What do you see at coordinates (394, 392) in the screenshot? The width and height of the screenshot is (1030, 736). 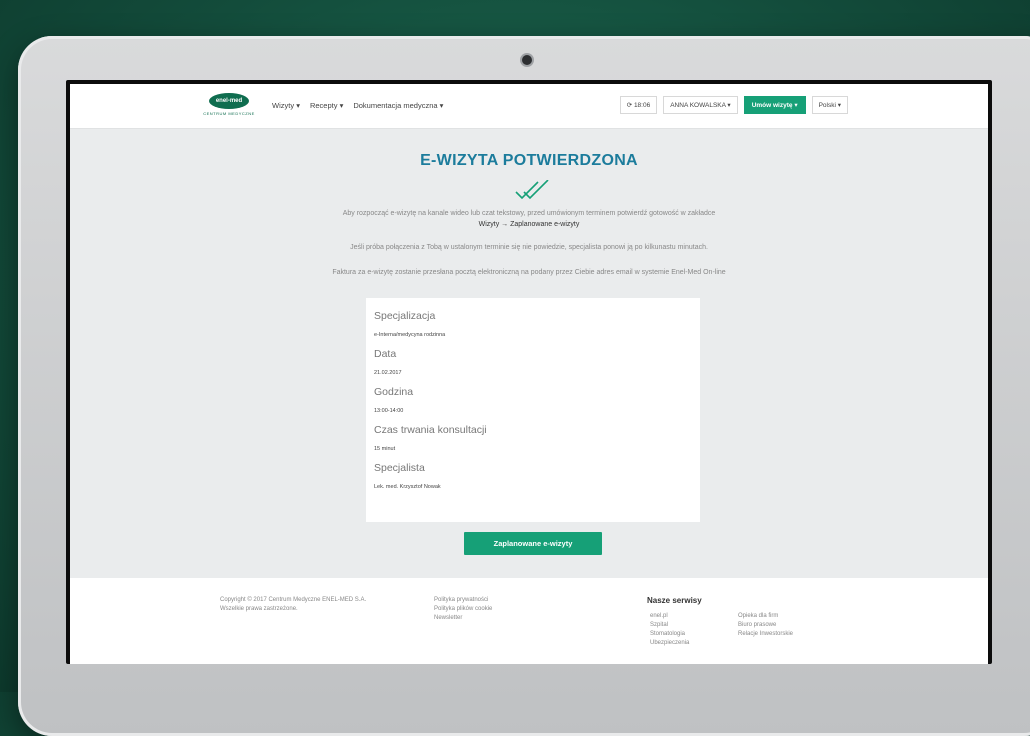 I see `detail-label: Godzina` at bounding box center [394, 392].